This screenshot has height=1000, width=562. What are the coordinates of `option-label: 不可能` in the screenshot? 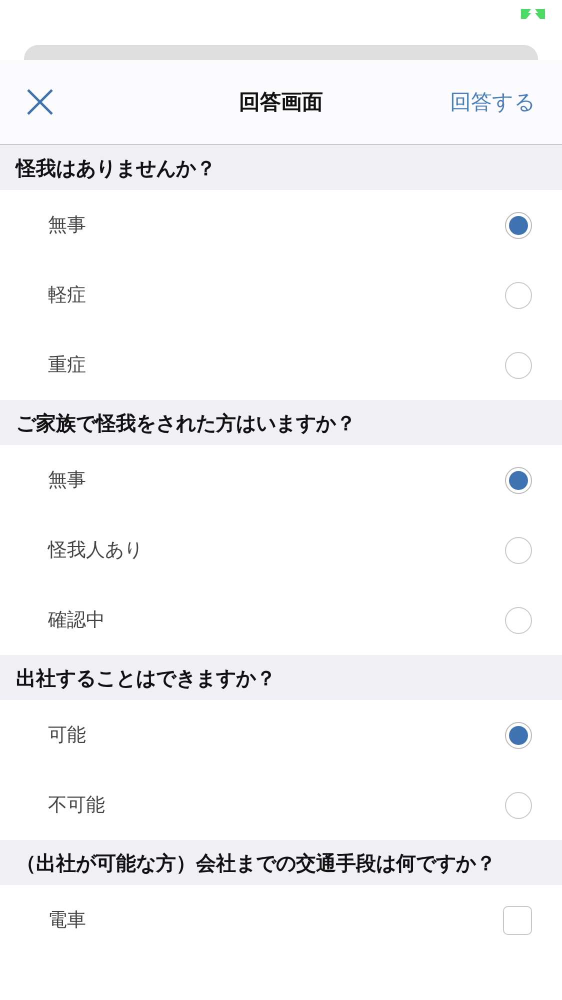 It's located at (76, 805).